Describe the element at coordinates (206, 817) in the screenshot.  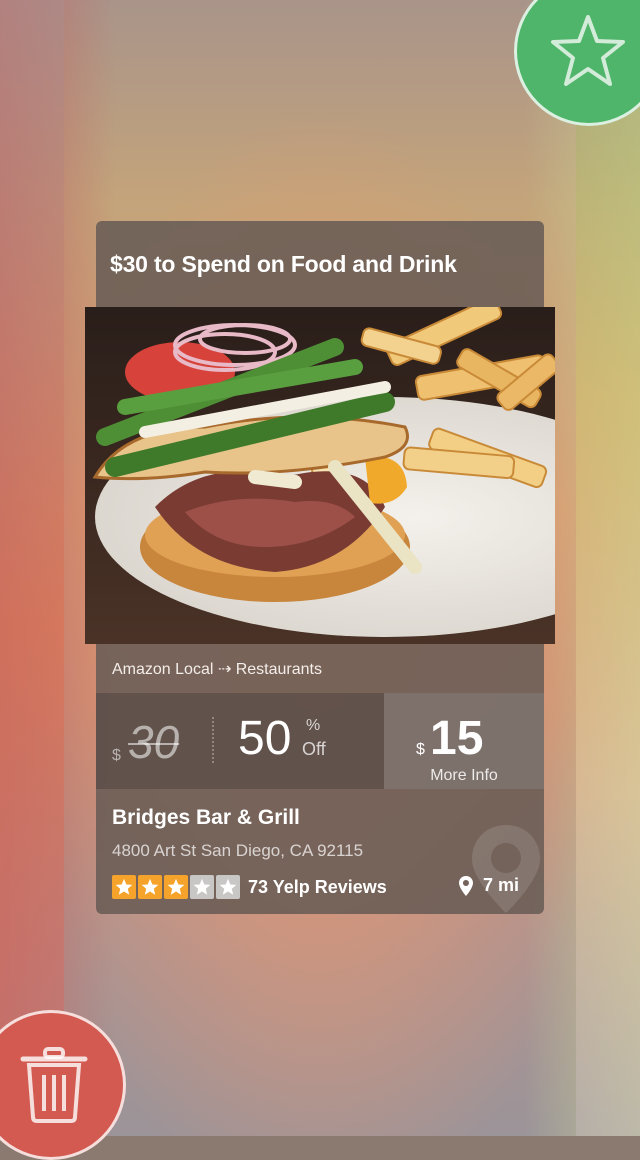
I see `business-name: Bridges Bar & Grill` at that location.